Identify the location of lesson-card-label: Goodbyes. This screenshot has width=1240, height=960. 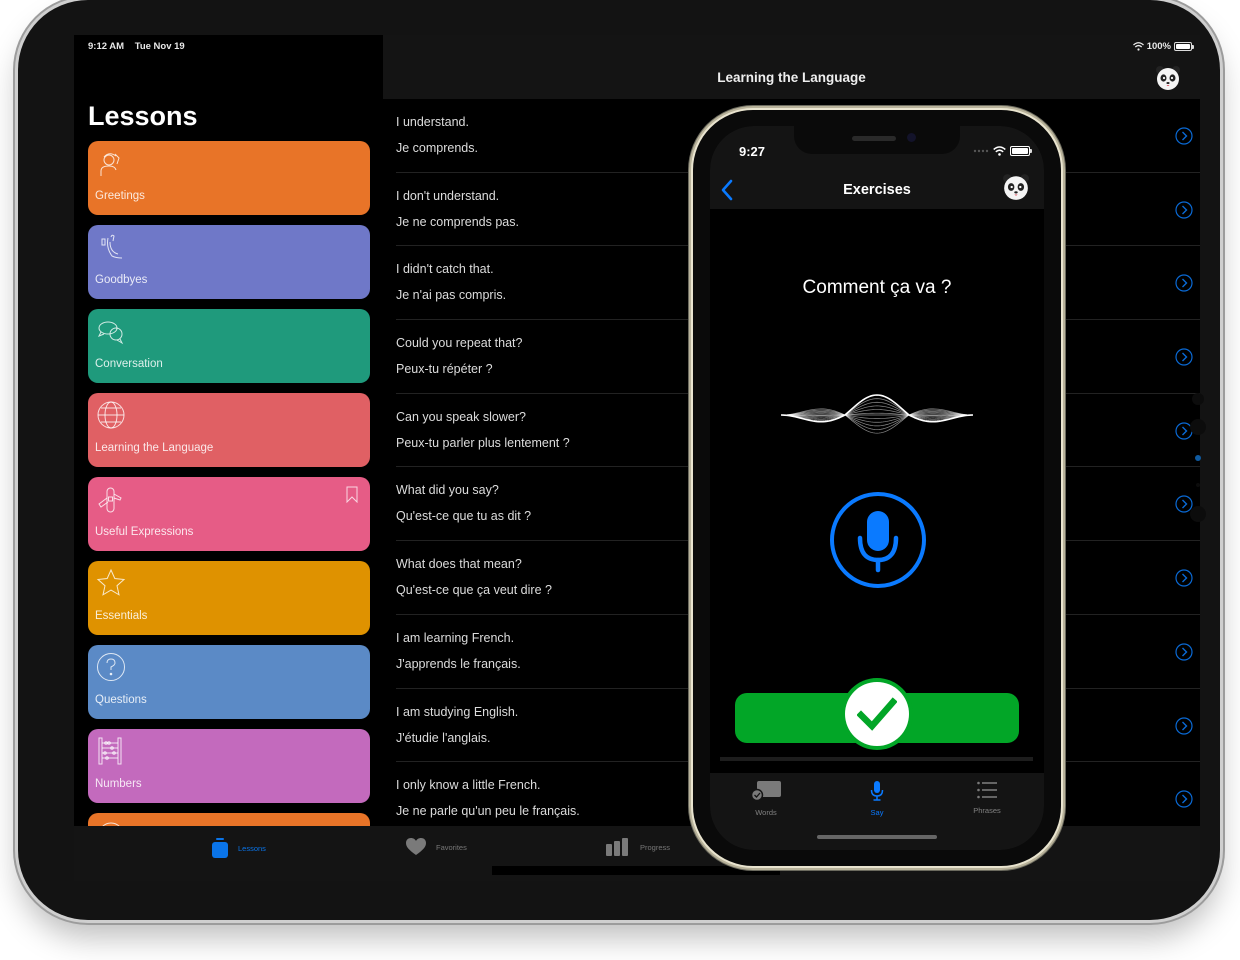
(121, 280).